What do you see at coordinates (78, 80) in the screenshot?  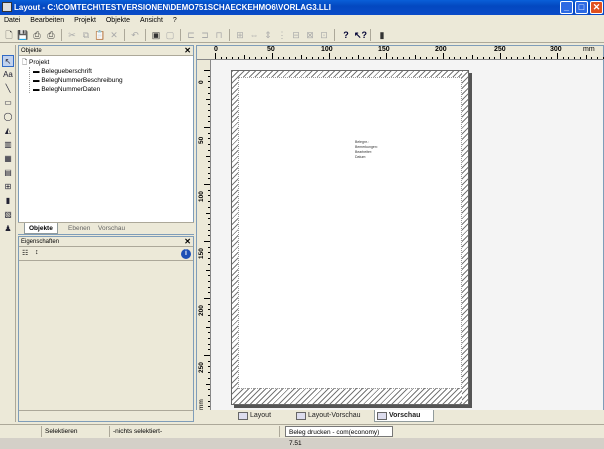 I see `tree-item: ▬ BelegNummerBeschreibung` at bounding box center [78, 80].